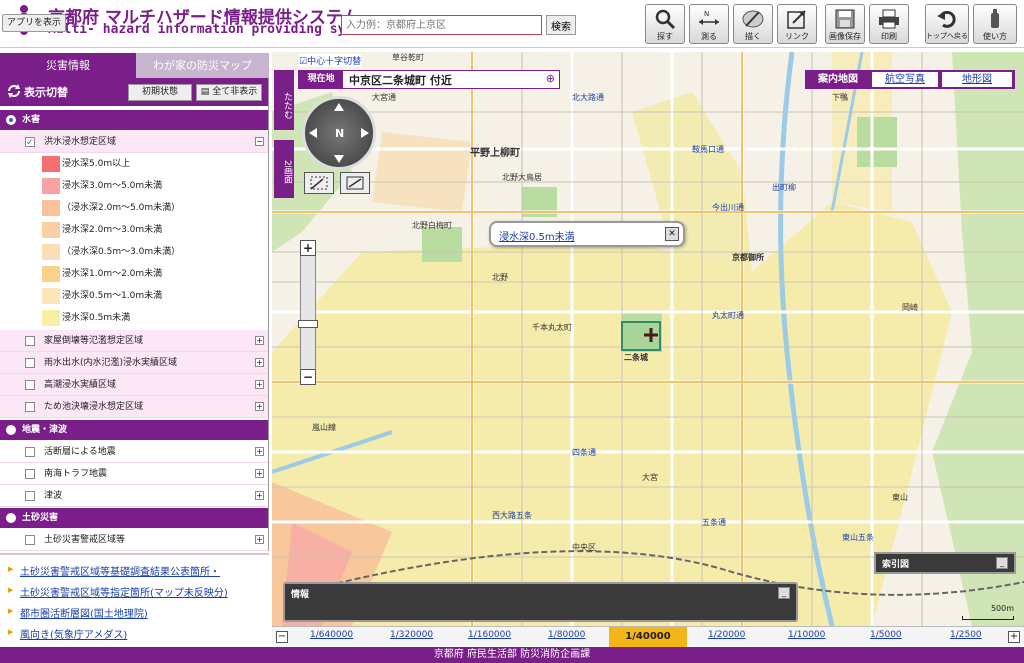  I want to click on scale-option: 1/20000, so click(726, 635).